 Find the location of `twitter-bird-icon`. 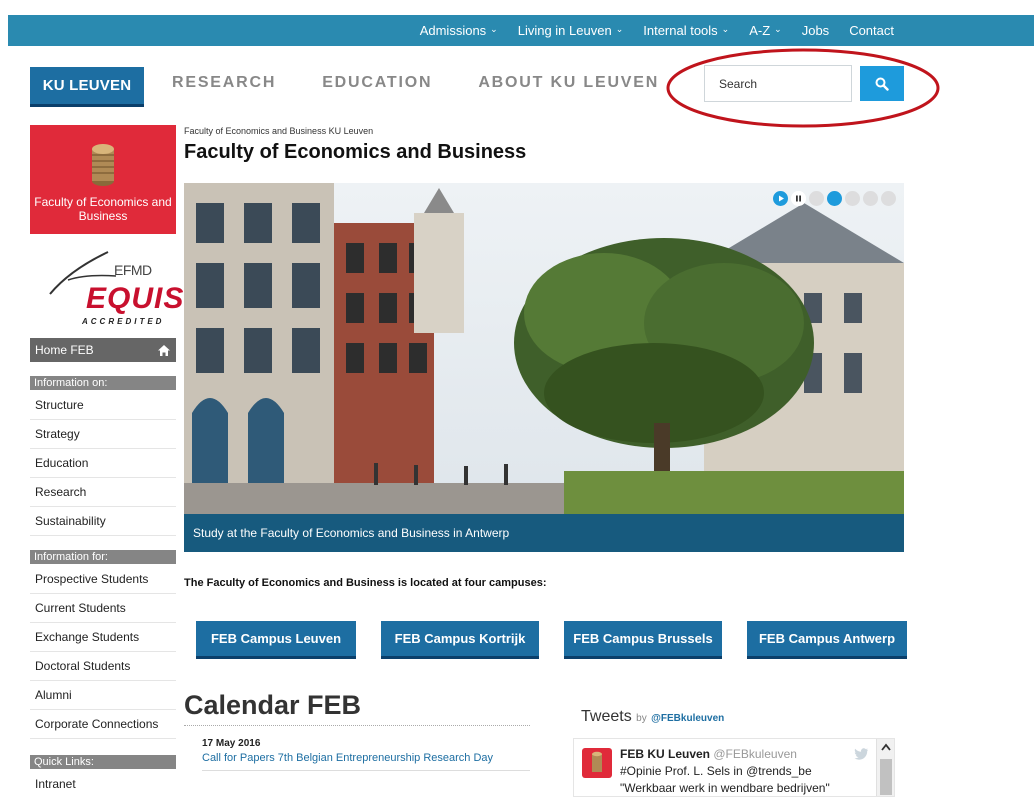

twitter-bird-icon is located at coordinates (861, 754).